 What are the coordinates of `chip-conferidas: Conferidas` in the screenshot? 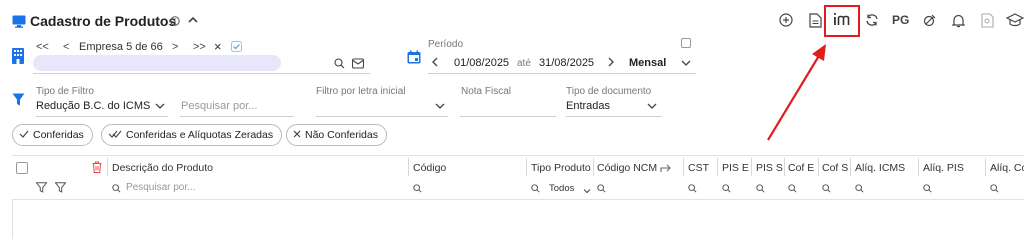 It's located at (52, 135).